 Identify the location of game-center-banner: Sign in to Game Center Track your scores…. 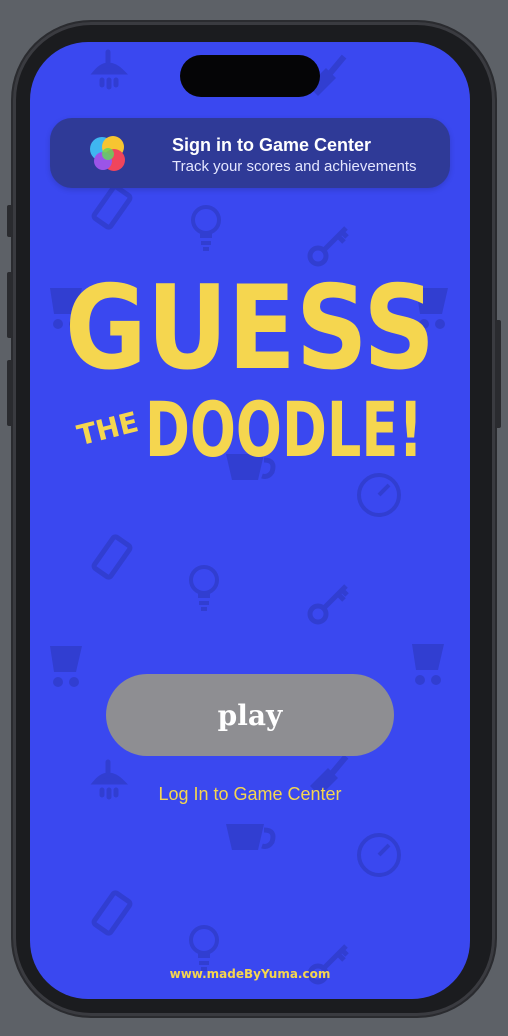
(250, 153).